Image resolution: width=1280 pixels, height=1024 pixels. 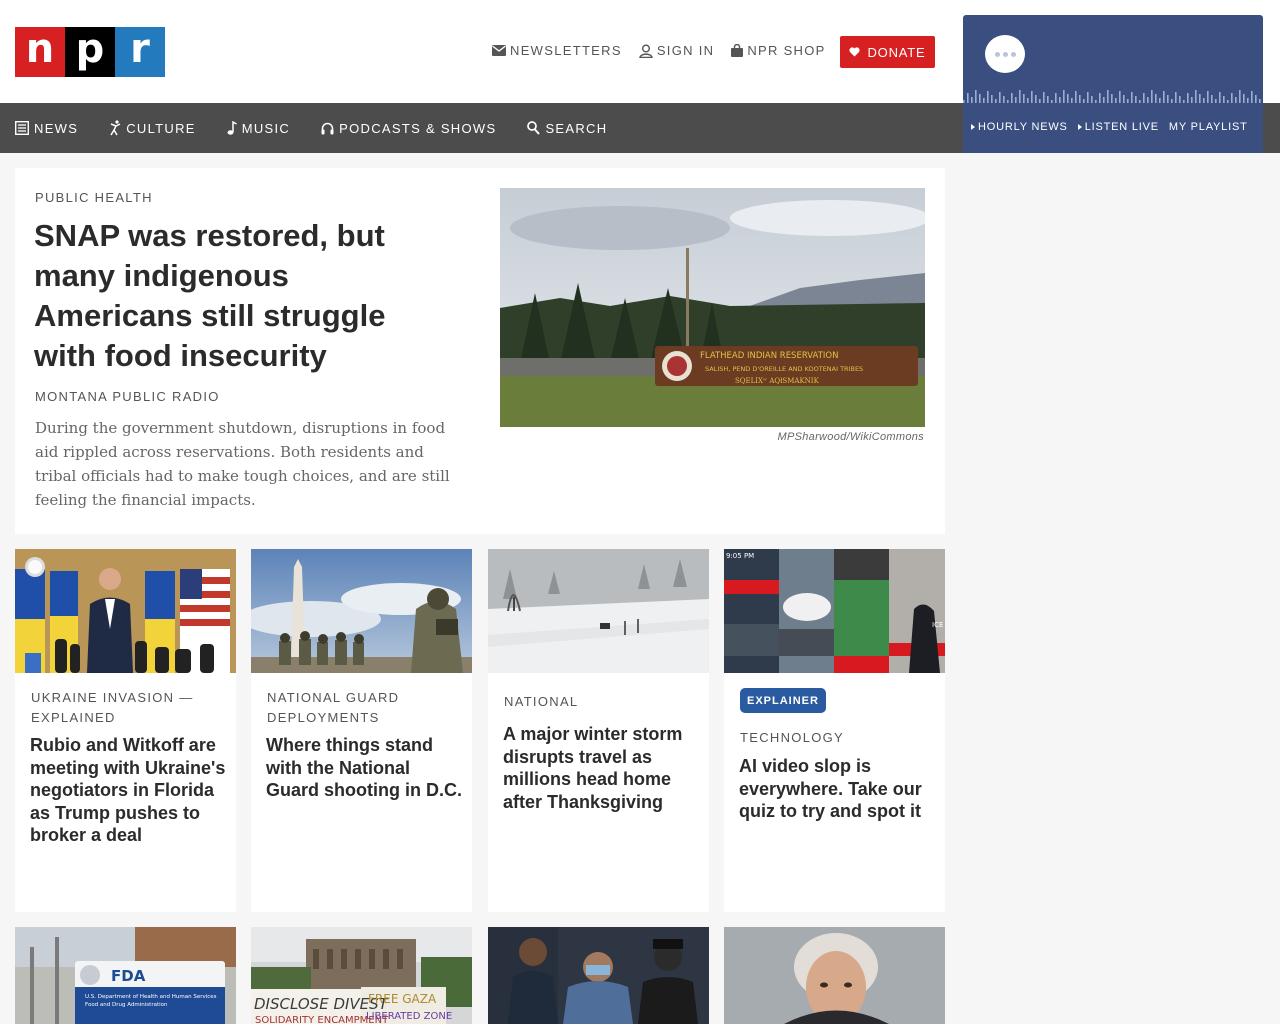 I want to click on npr-shop-link: NPR SHOP, so click(x=778, y=50).